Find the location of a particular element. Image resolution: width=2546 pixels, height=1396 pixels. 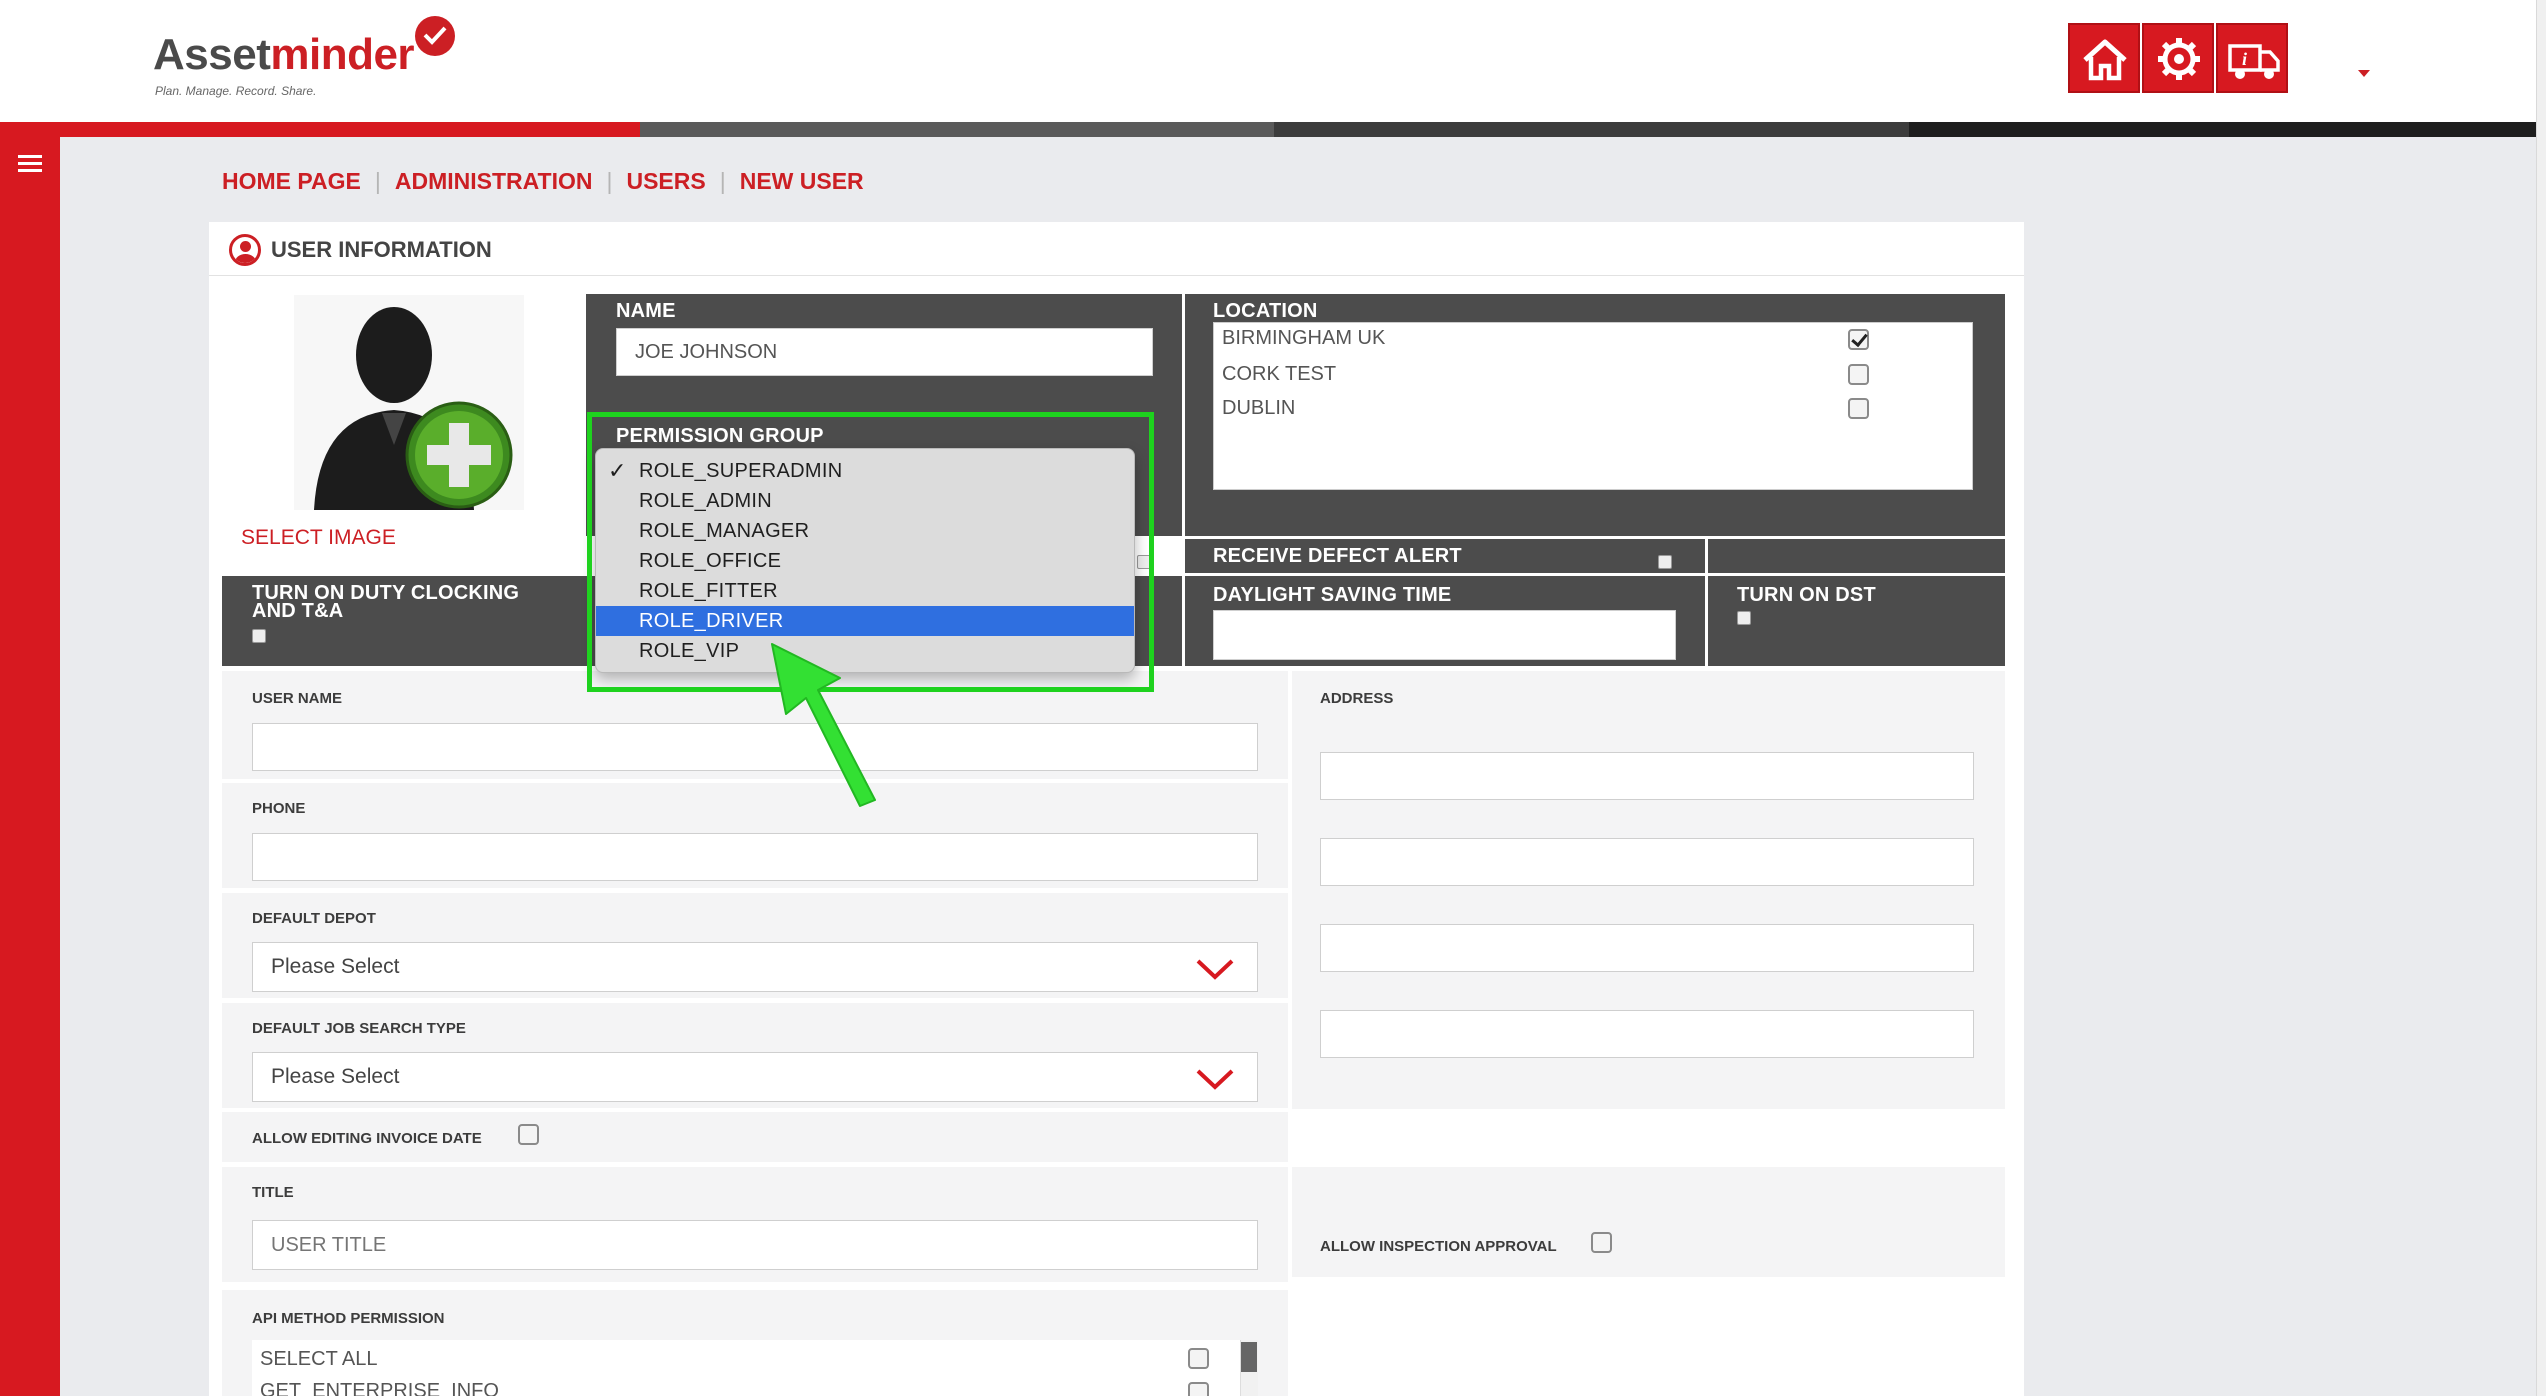

default-depot-label: DEFAULT DEPOT is located at coordinates (314, 918).